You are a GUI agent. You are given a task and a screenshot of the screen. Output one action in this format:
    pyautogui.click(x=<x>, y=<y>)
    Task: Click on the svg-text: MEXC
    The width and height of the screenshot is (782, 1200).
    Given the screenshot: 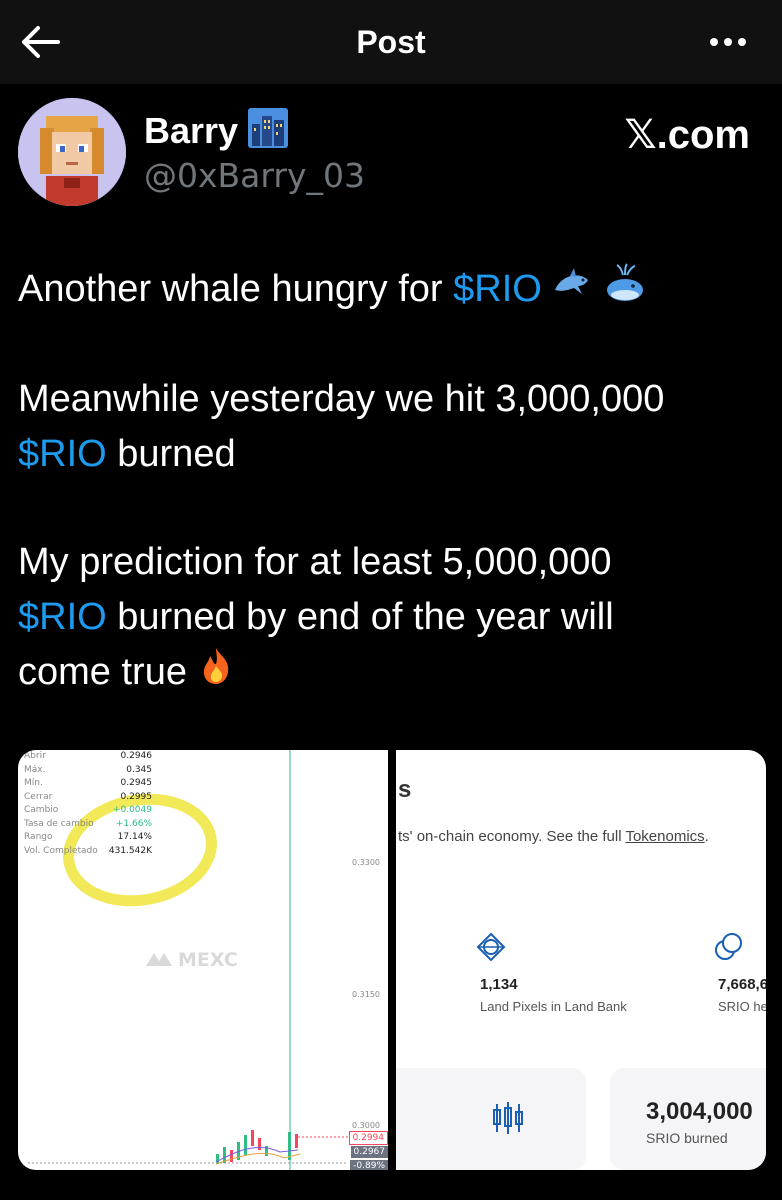 What is the action you would take?
    pyautogui.click(x=208, y=960)
    